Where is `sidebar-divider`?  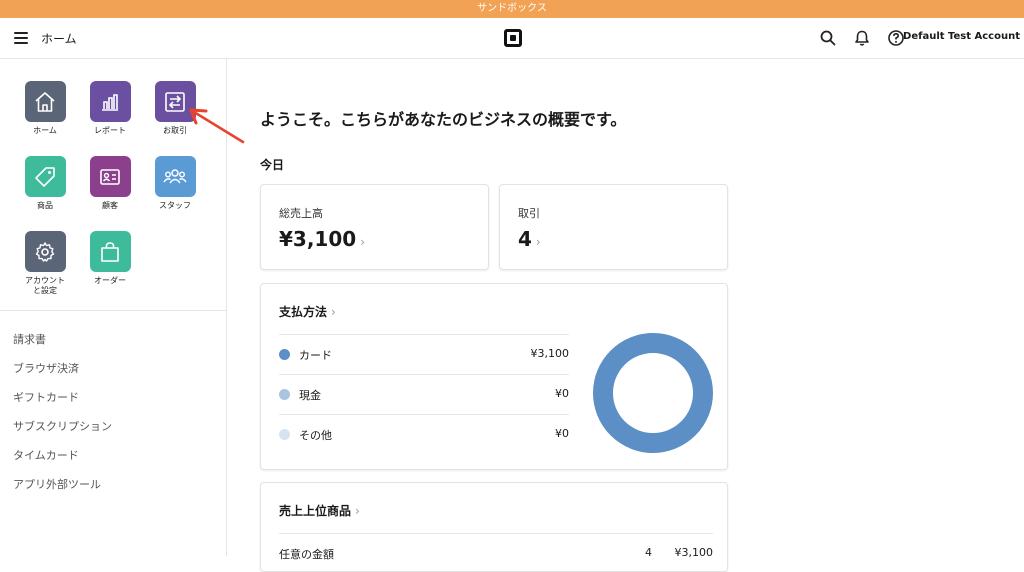 sidebar-divider is located at coordinates (113, 310).